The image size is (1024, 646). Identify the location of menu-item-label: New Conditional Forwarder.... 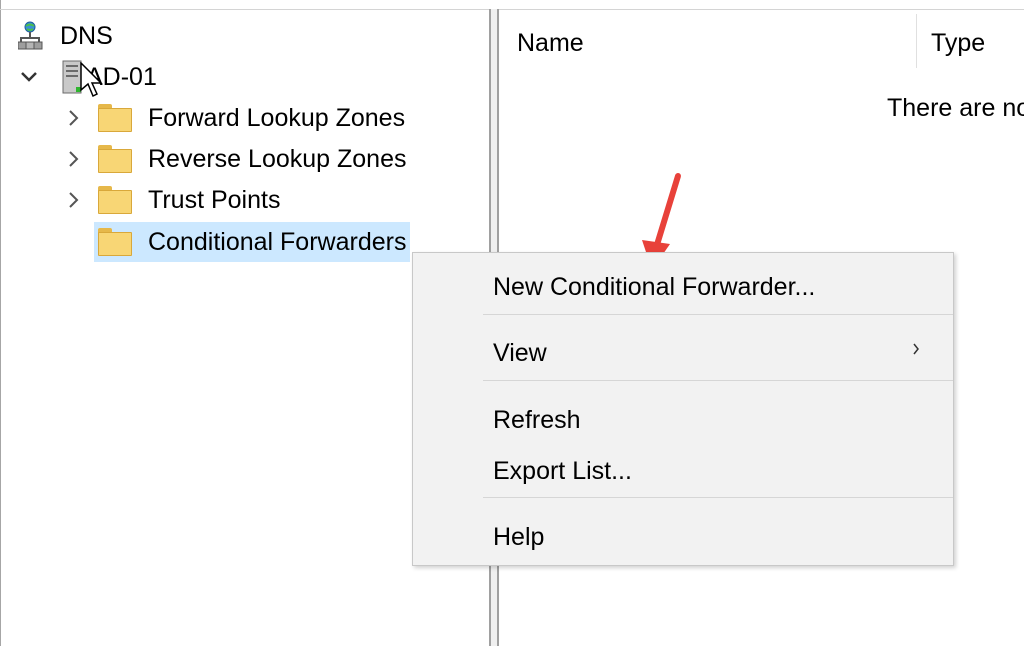
(654, 287).